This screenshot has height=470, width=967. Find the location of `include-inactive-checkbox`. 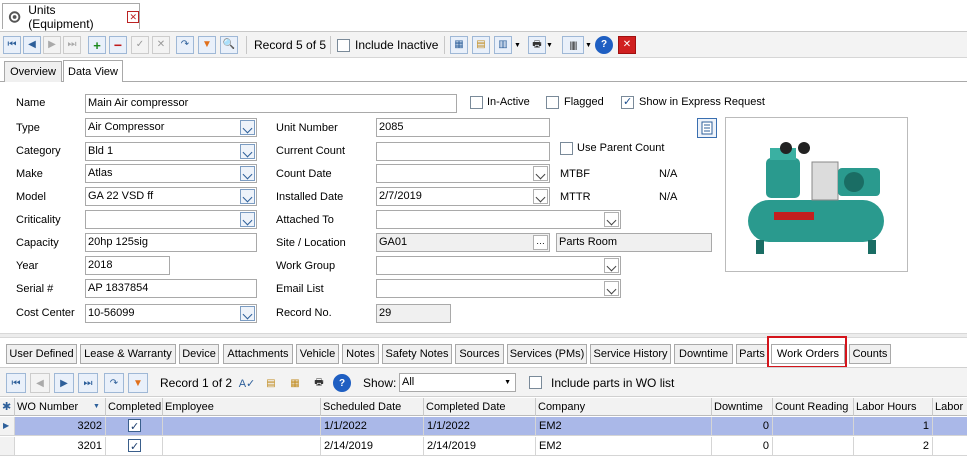

include-inactive-checkbox is located at coordinates (343, 45).